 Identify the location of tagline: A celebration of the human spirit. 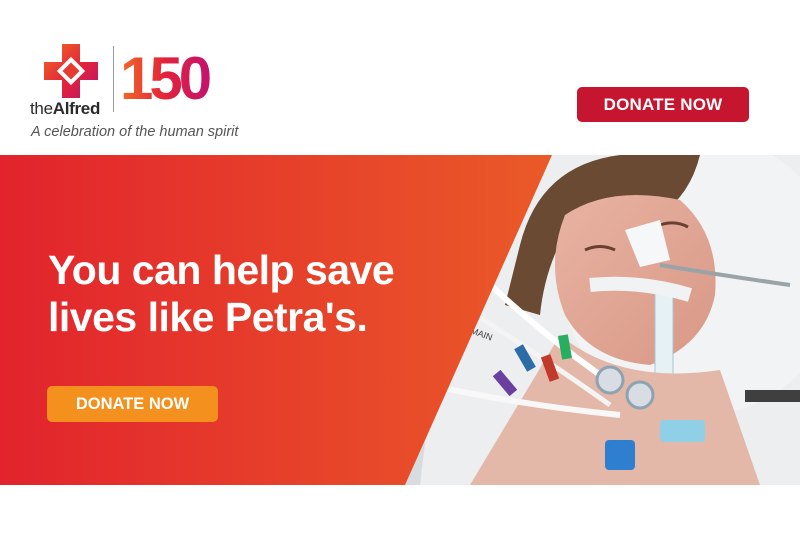
(135, 132).